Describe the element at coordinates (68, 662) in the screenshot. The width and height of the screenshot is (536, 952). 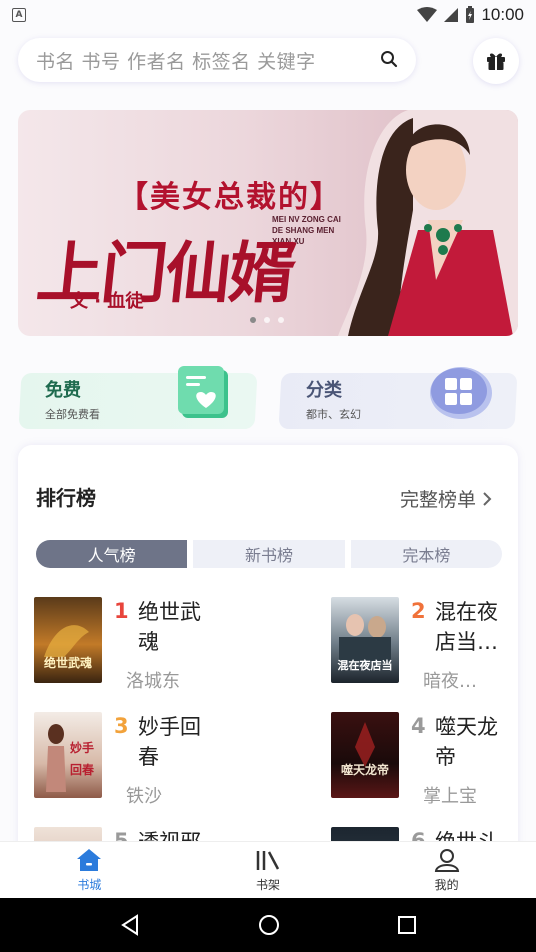
I see `svg-text: 绝世武魂` at that location.